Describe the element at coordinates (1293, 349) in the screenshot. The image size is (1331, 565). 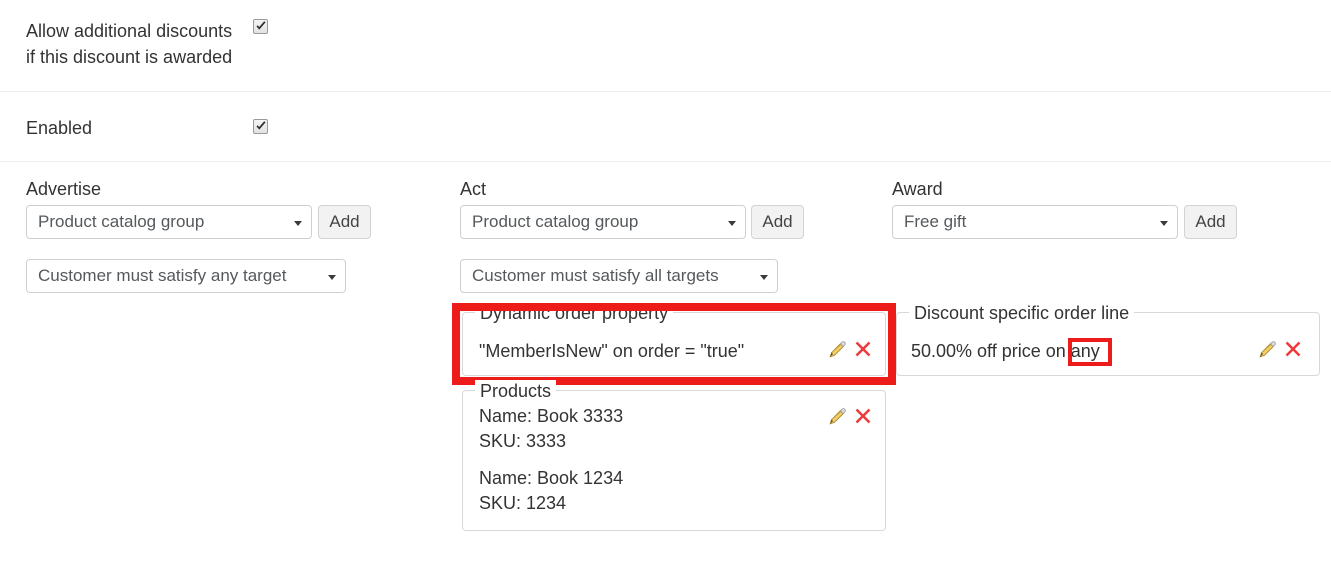
I see `delete-discount-specific-order-line-x-icon` at that location.